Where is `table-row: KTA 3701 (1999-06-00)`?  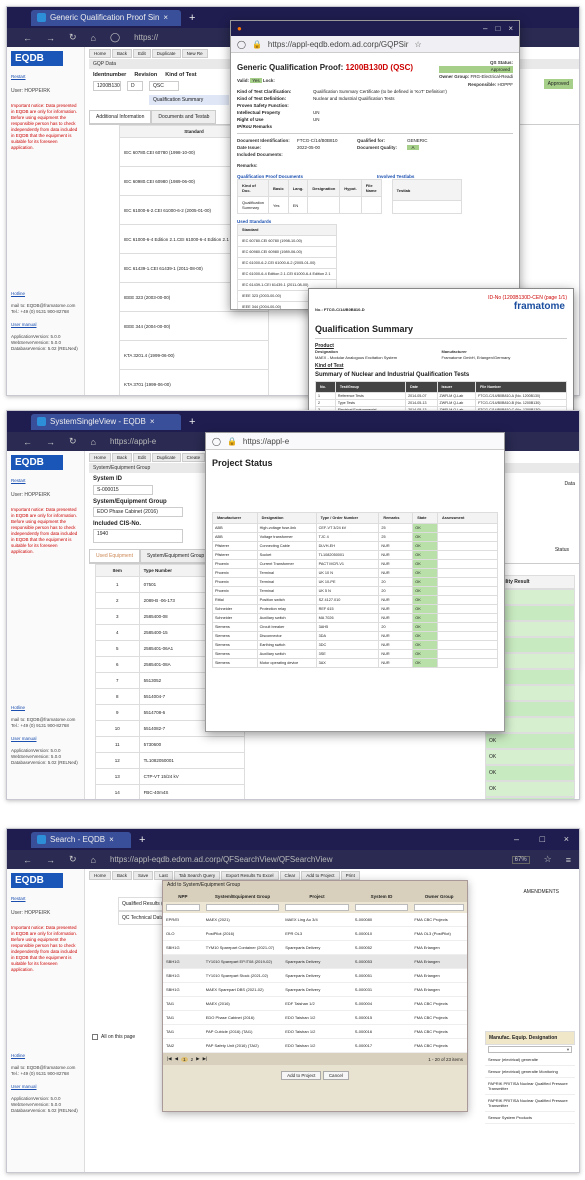
table-row: KTA 3701 (1999-06-00) is located at coordinates (194, 382).